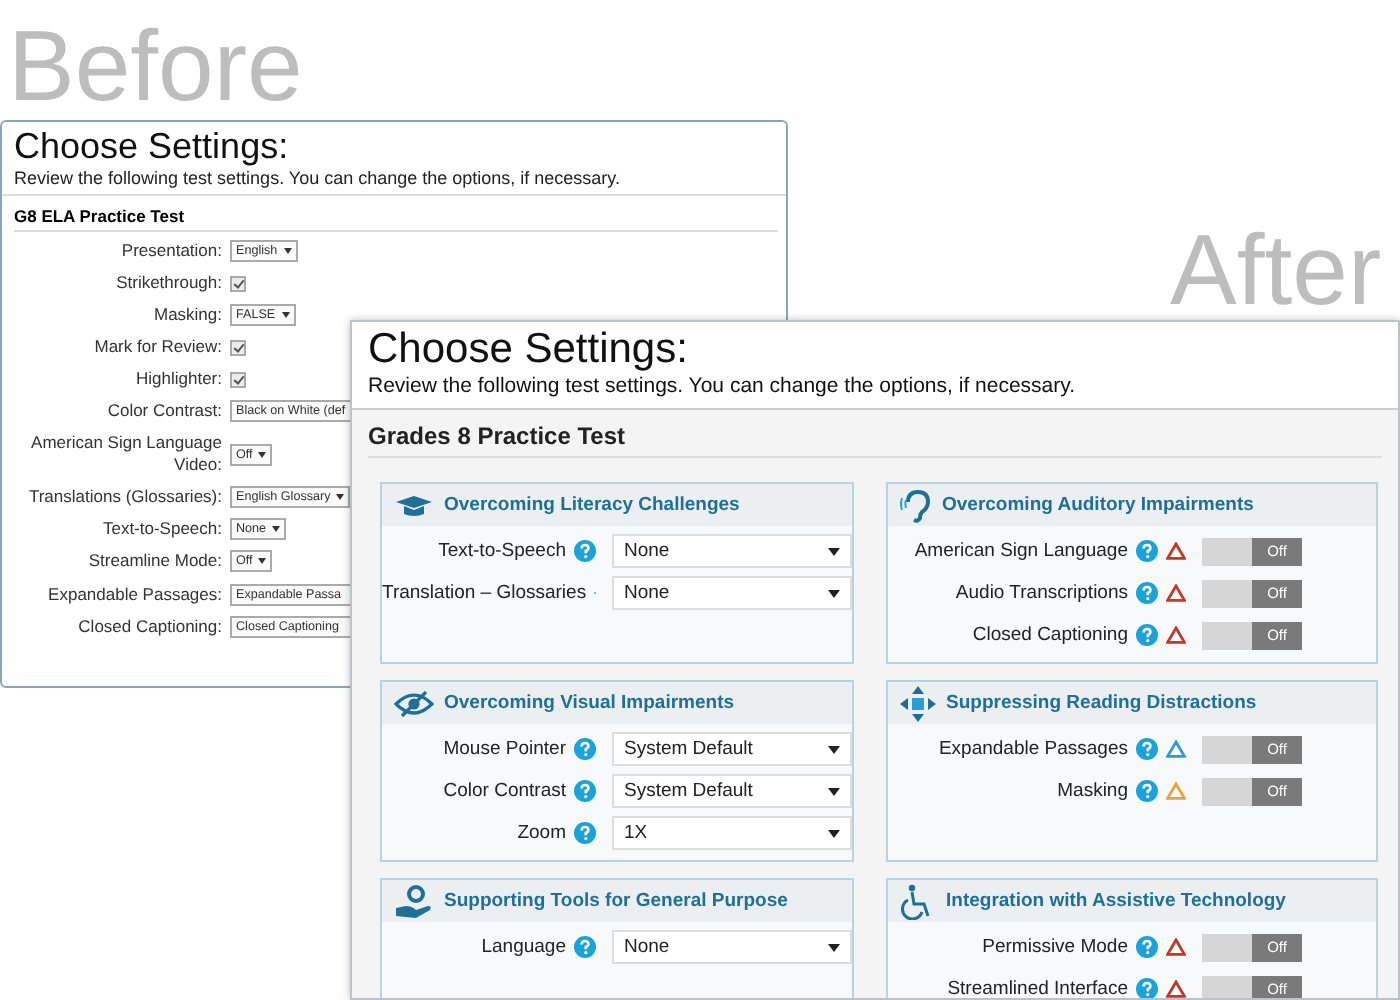 The height and width of the screenshot is (1000, 1400). What do you see at coordinates (161, 529) in the screenshot?
I see `setting-label: Text-to-Speech:` at bounding box center [161, 529].